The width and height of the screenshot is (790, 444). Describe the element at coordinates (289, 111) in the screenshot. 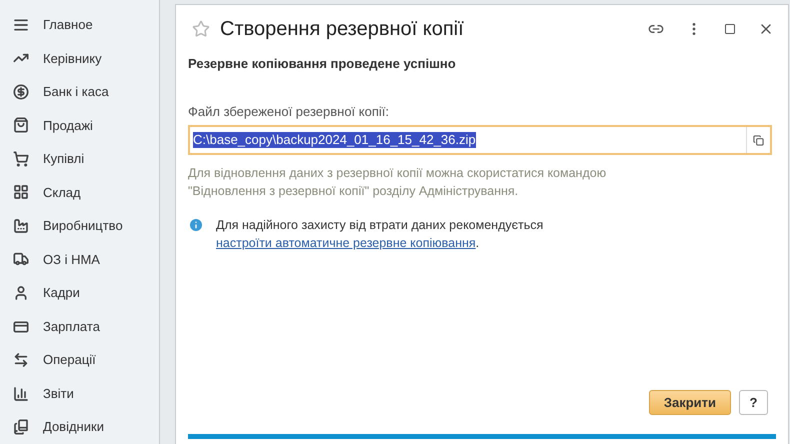

I see `field-label: Файл збереженої резервної копії:` at that location.